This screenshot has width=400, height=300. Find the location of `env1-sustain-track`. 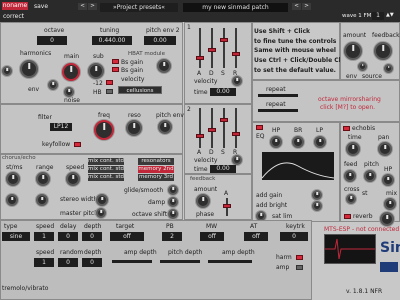

env1-sustain-track is located at coordinates (224, 48).